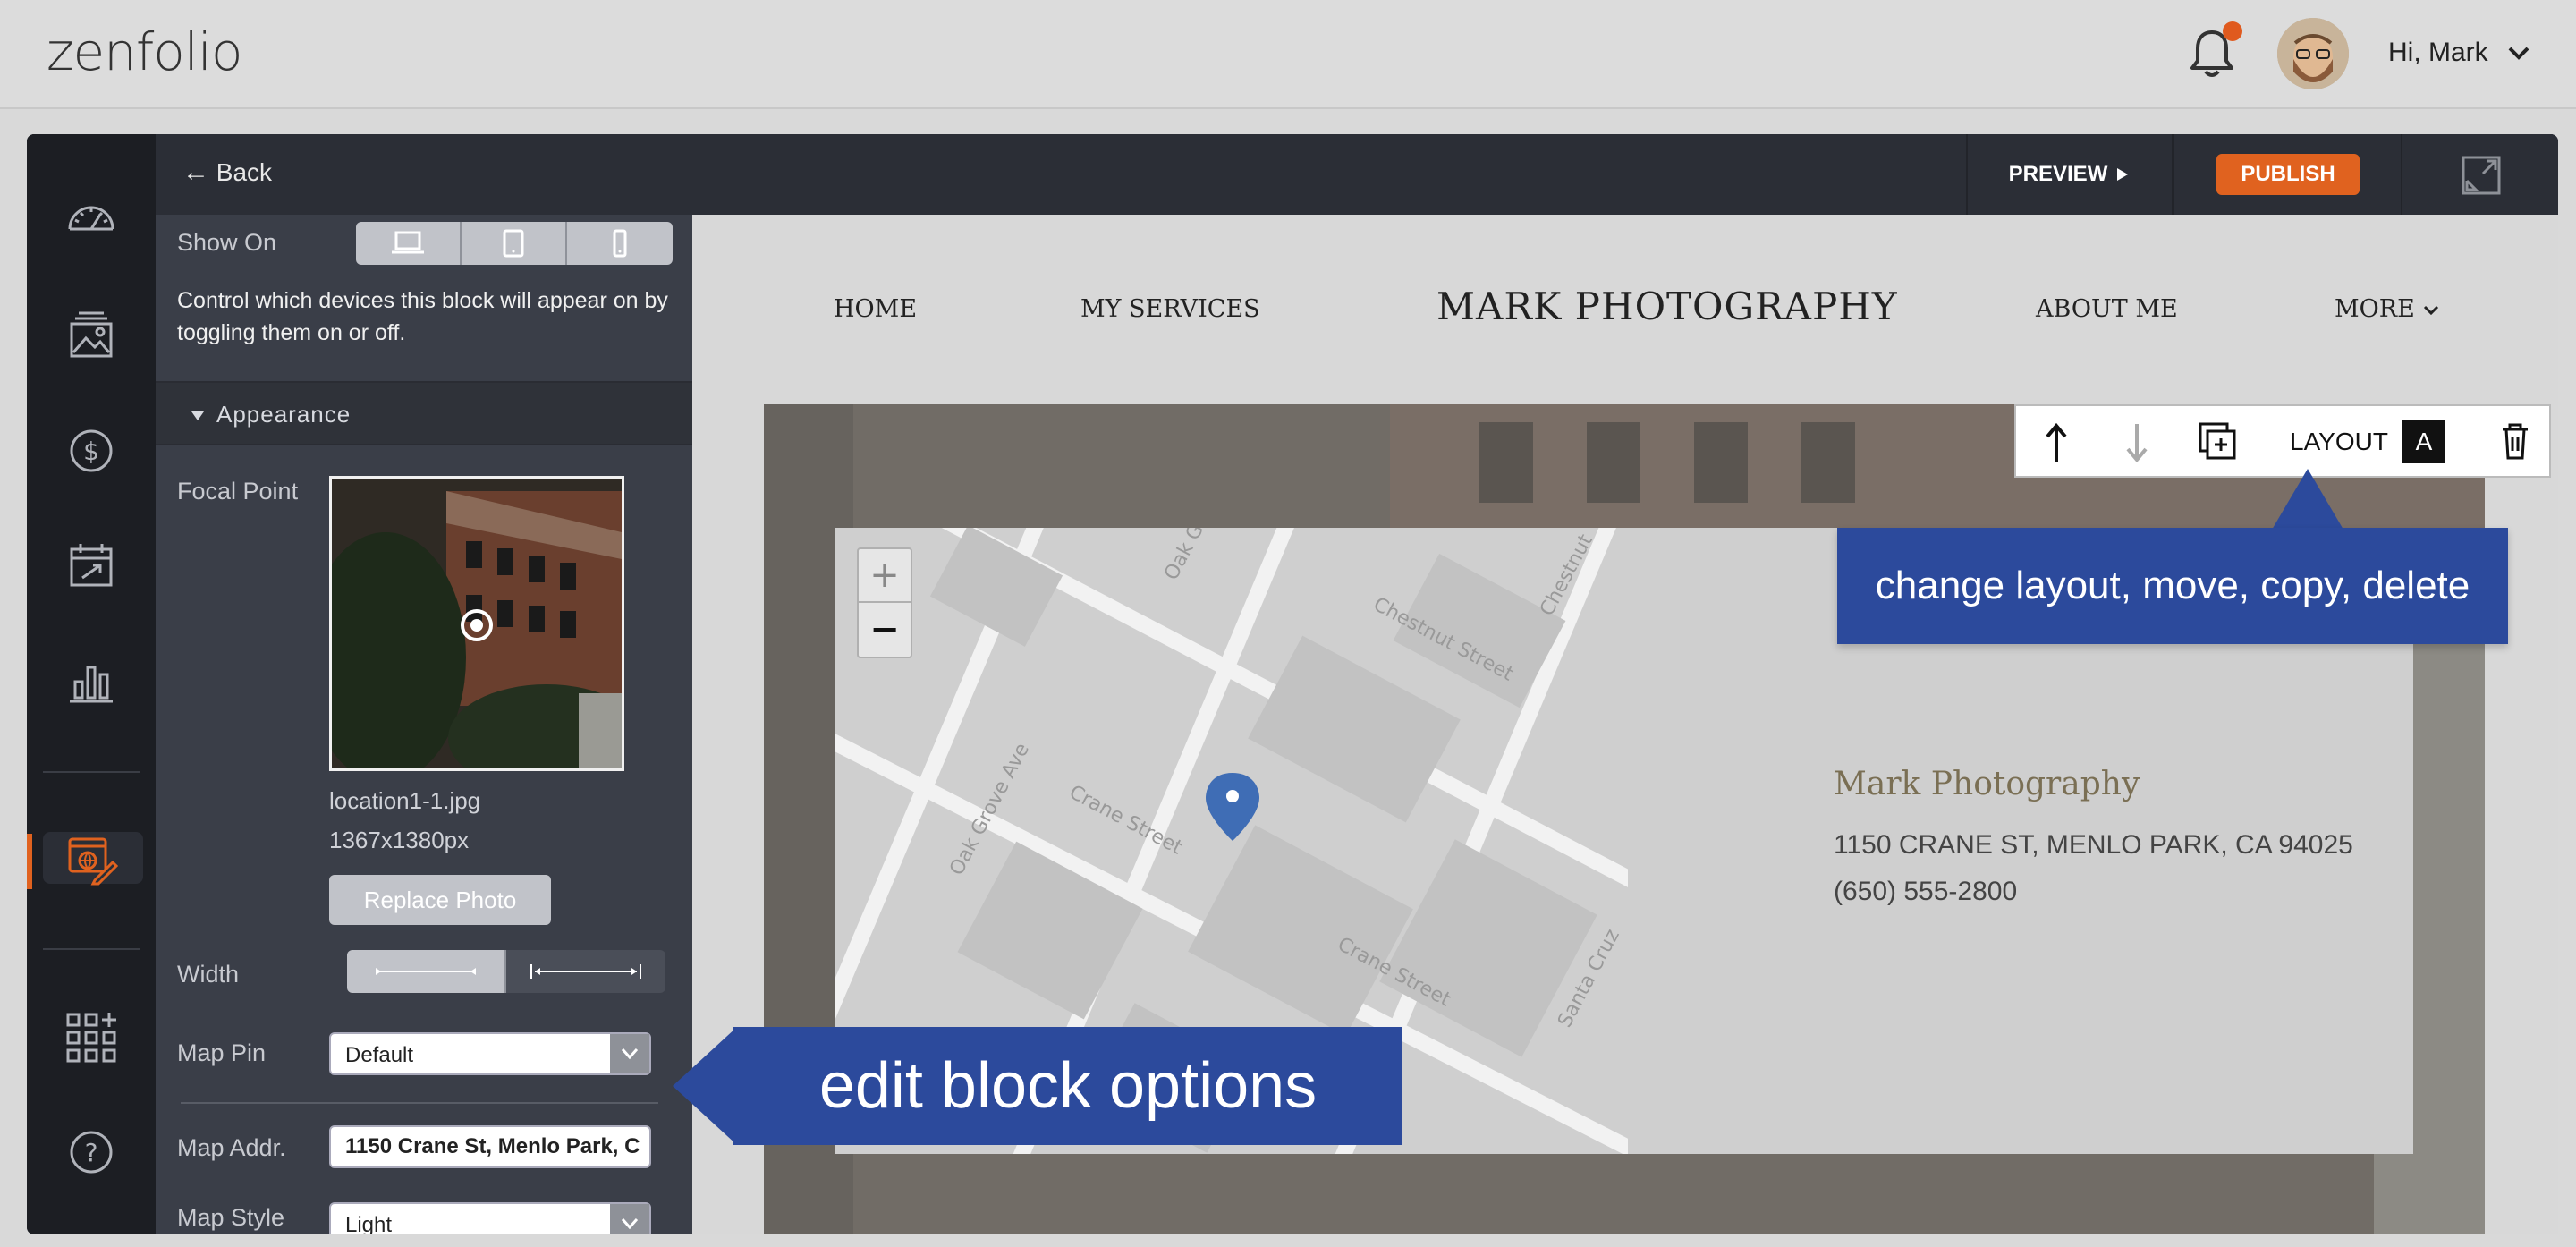 Image resolution: width=2576 pixels, height=1247 pixels. I want to click on panel-hint-callout: edit block options, so click(1067, 1086).